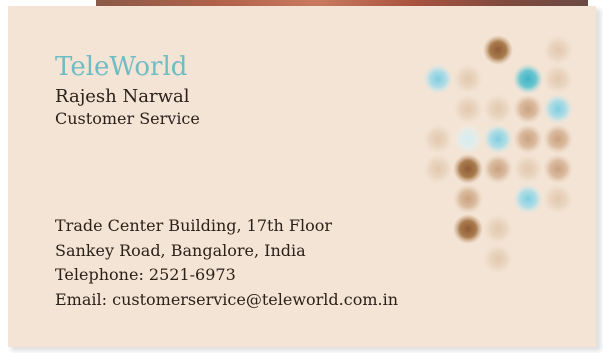 The width and height of the screenshot is (603, 353). What do you see at coordinates (145, 274) in the screenshot?
I see `telephone-line: Telephone: 2521-6973` at bounding box center [145, 274].